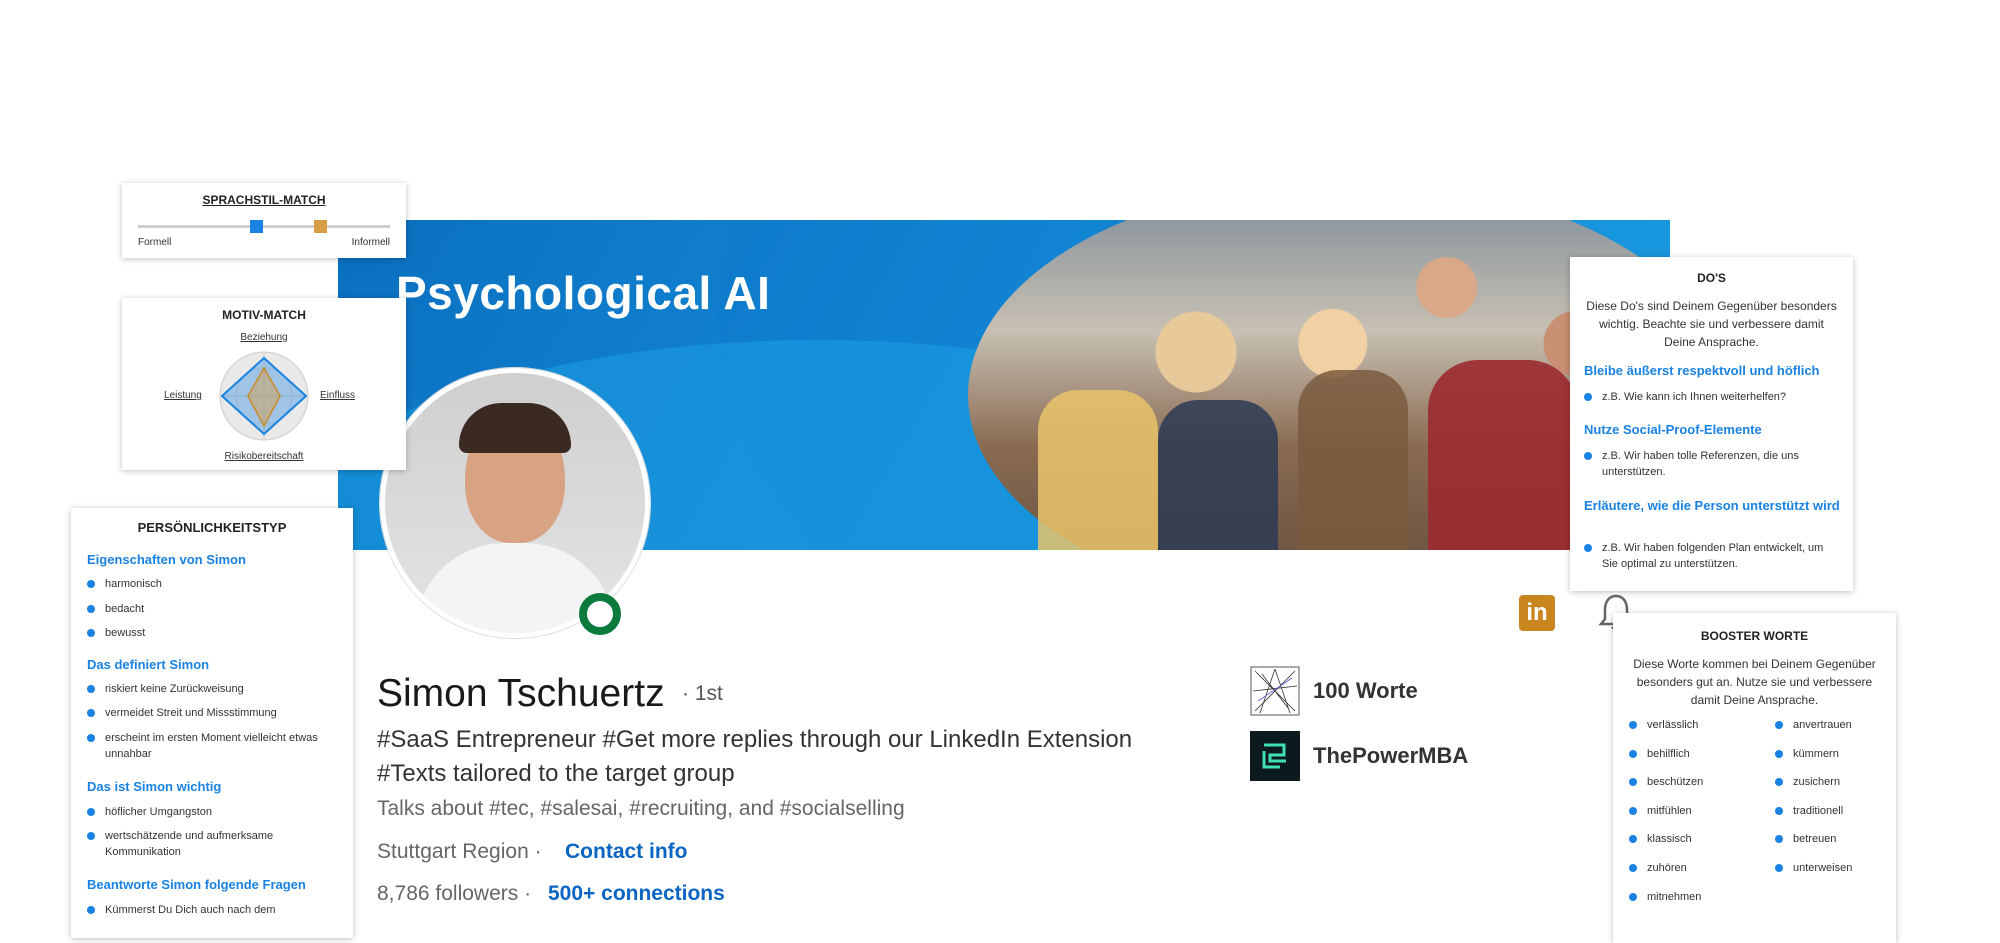 This screenshot has width=2000, height=943. What do you see at coordinates (155, 242) in the screenshot?
I see `formal-label: Formell` at bounding box center [155, 242].